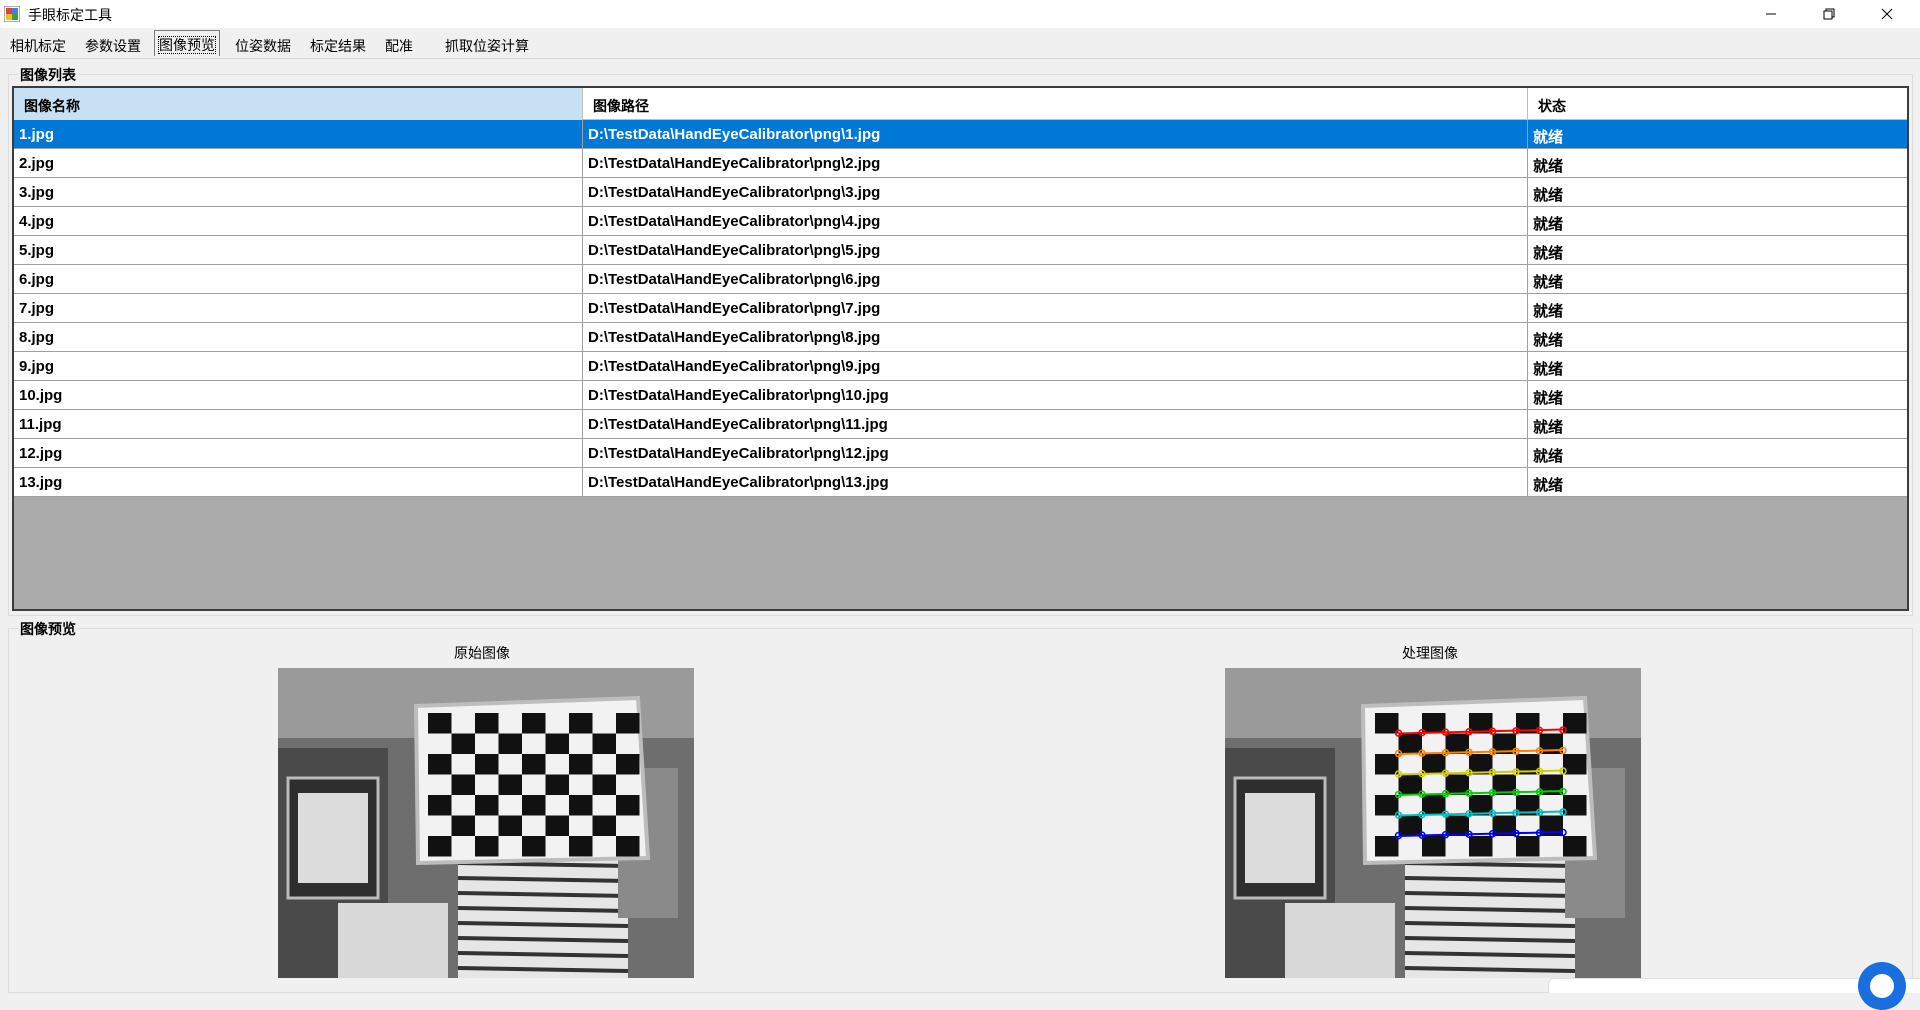 This screenshot has height=1010, width=1920. I want to click on tab-image-preview: 图像预览, so click(187, 43).